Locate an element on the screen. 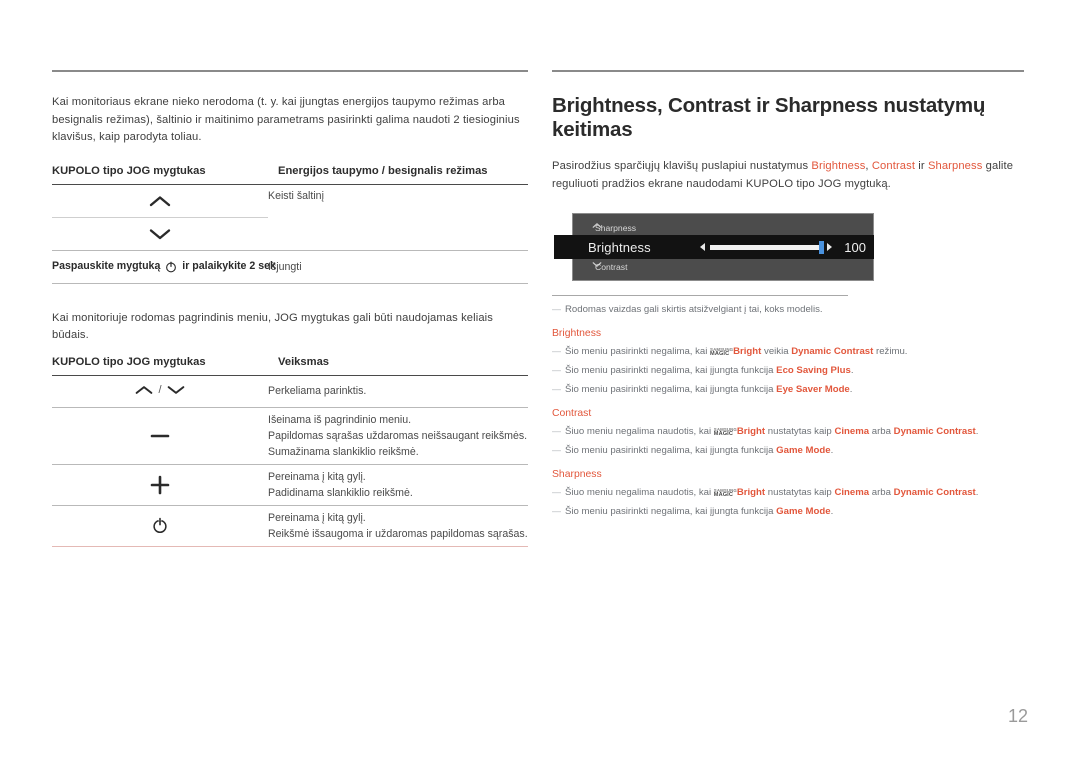 The height and width of the screenshot is (763, 1080). table-head: KUPOLO tipo JOG mygtukas Veiksmas is located at coordinates (290, 365).